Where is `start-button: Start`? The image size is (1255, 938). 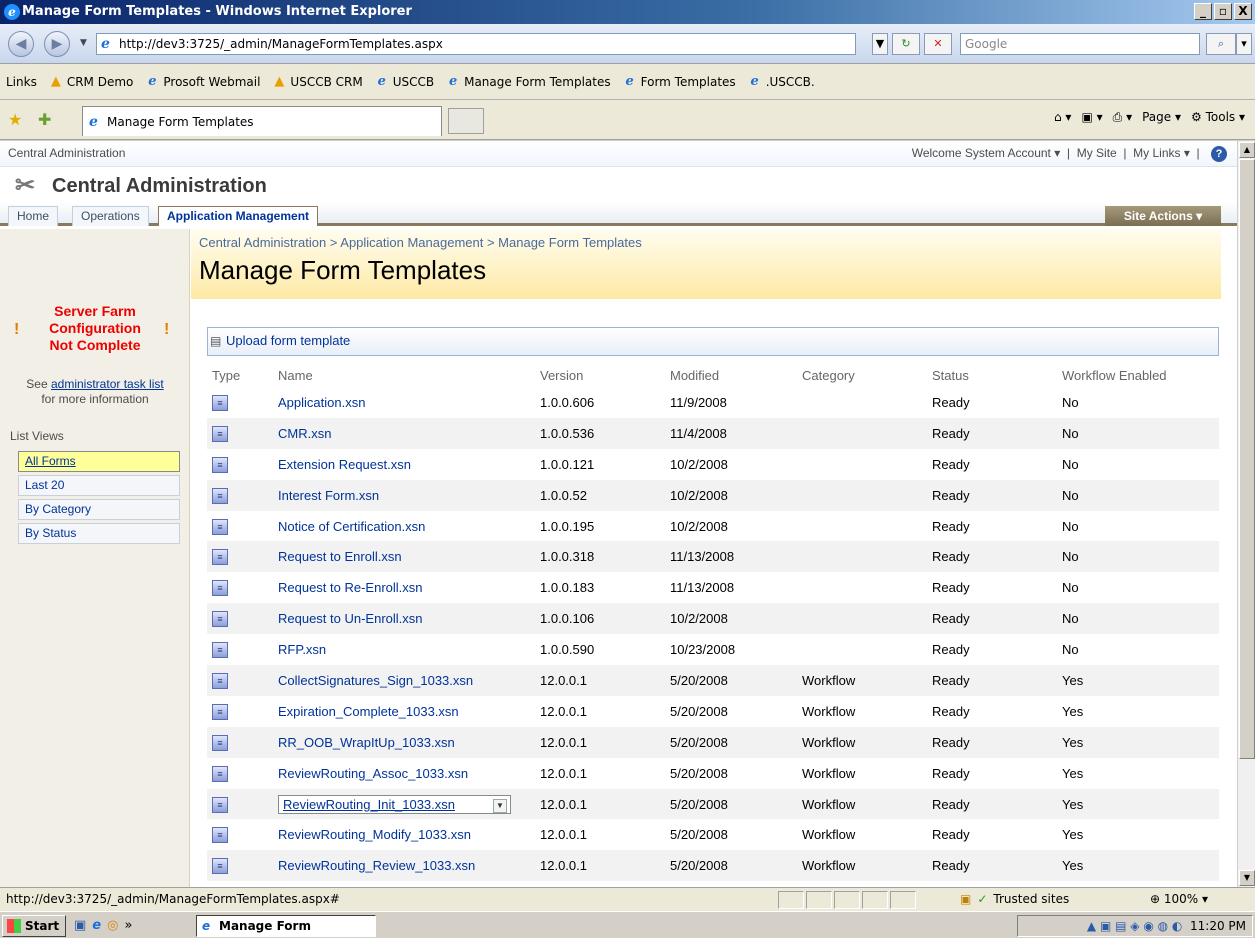
start-button: Start is located at coordinates (34, 926).